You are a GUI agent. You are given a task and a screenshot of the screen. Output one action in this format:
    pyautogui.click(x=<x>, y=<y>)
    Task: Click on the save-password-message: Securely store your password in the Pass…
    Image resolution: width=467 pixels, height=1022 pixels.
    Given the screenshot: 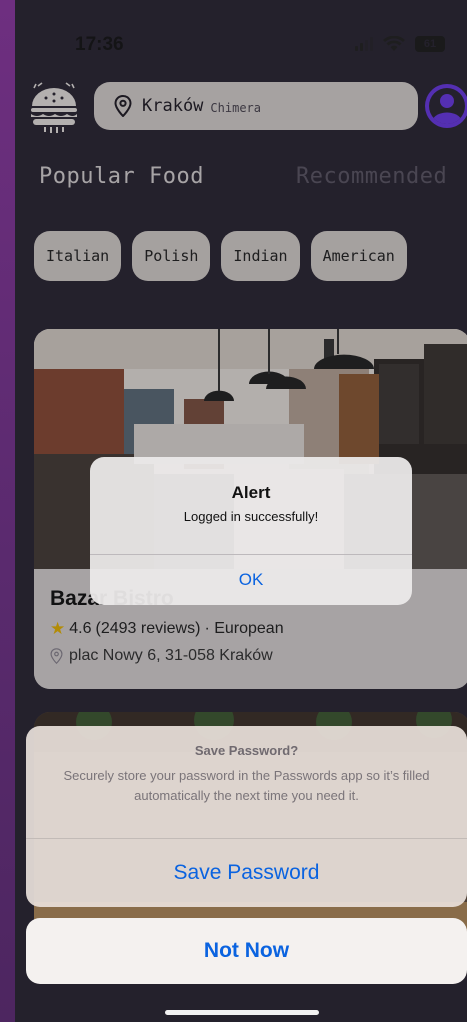 What is the action you would take?
    pyautogui.click(x=246, y=785)
    